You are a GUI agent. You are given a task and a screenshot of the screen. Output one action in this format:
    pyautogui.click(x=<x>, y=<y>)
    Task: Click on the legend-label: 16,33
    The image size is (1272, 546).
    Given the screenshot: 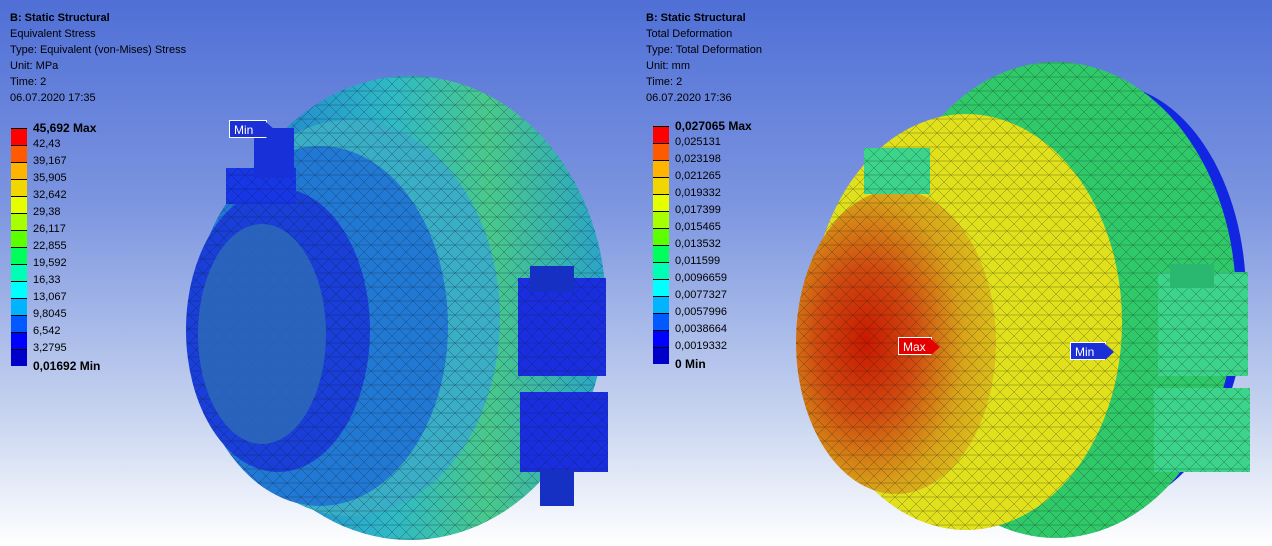 What is the action you would take?
    pyautogui.click(x=47, y=280)
    